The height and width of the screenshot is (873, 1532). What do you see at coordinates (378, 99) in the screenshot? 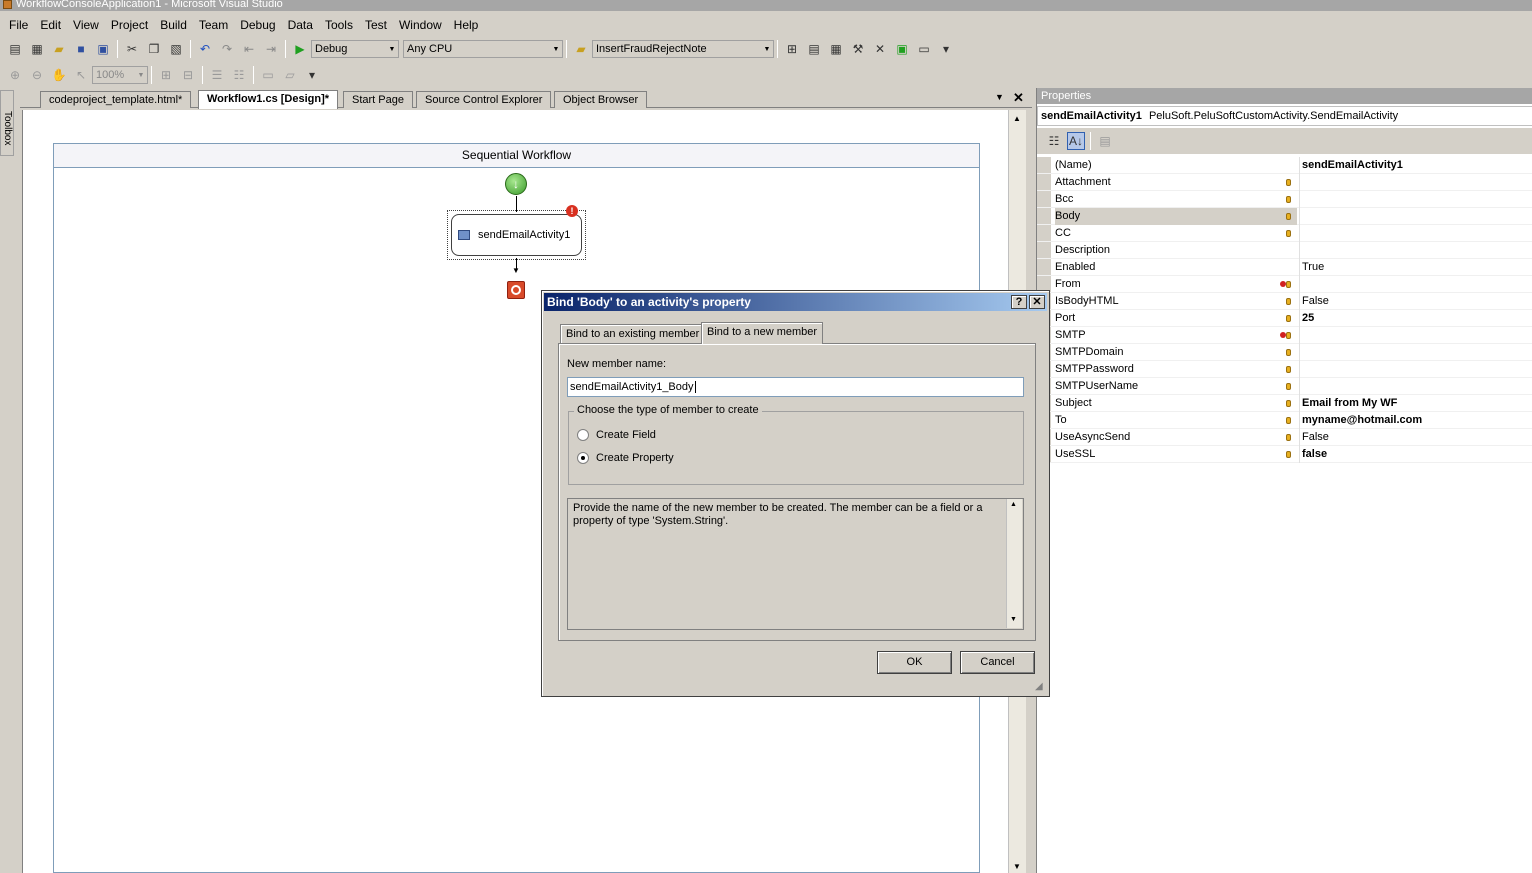
I see `tab-start-page: Start Page` at bounding box center [378, 99].